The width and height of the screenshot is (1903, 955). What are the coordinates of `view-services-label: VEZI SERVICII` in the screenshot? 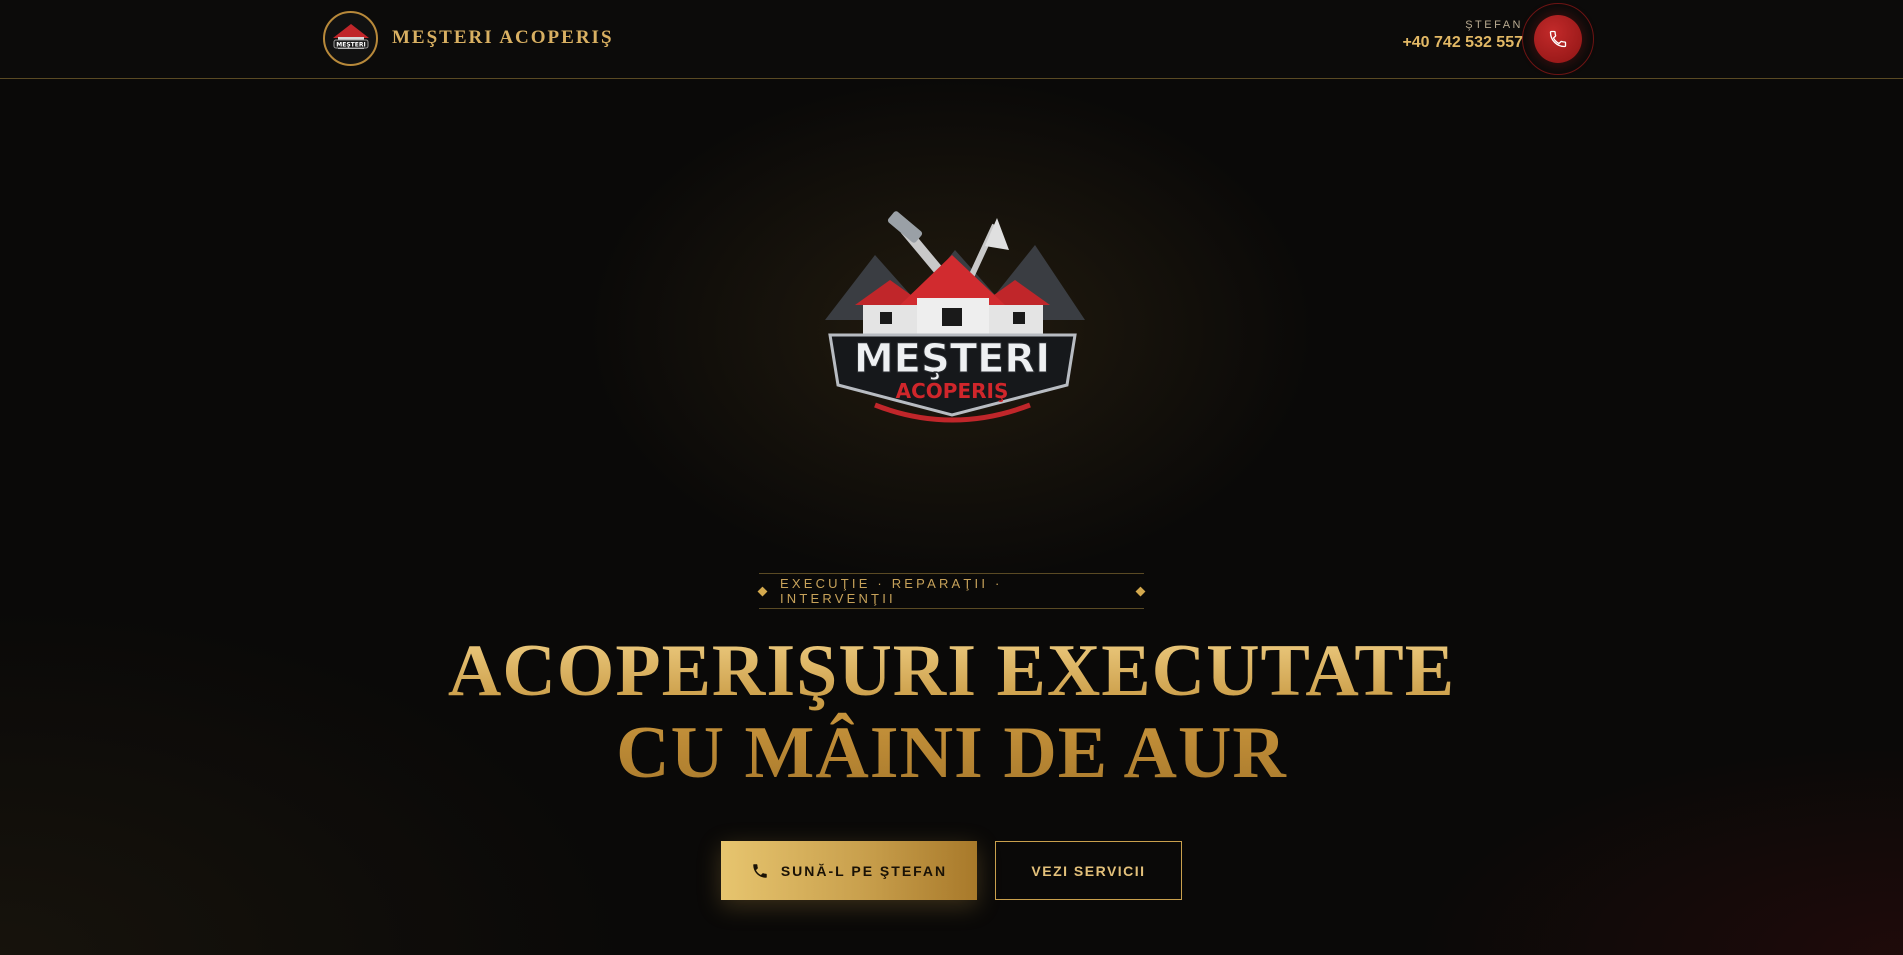 It's located at (1088, 870).